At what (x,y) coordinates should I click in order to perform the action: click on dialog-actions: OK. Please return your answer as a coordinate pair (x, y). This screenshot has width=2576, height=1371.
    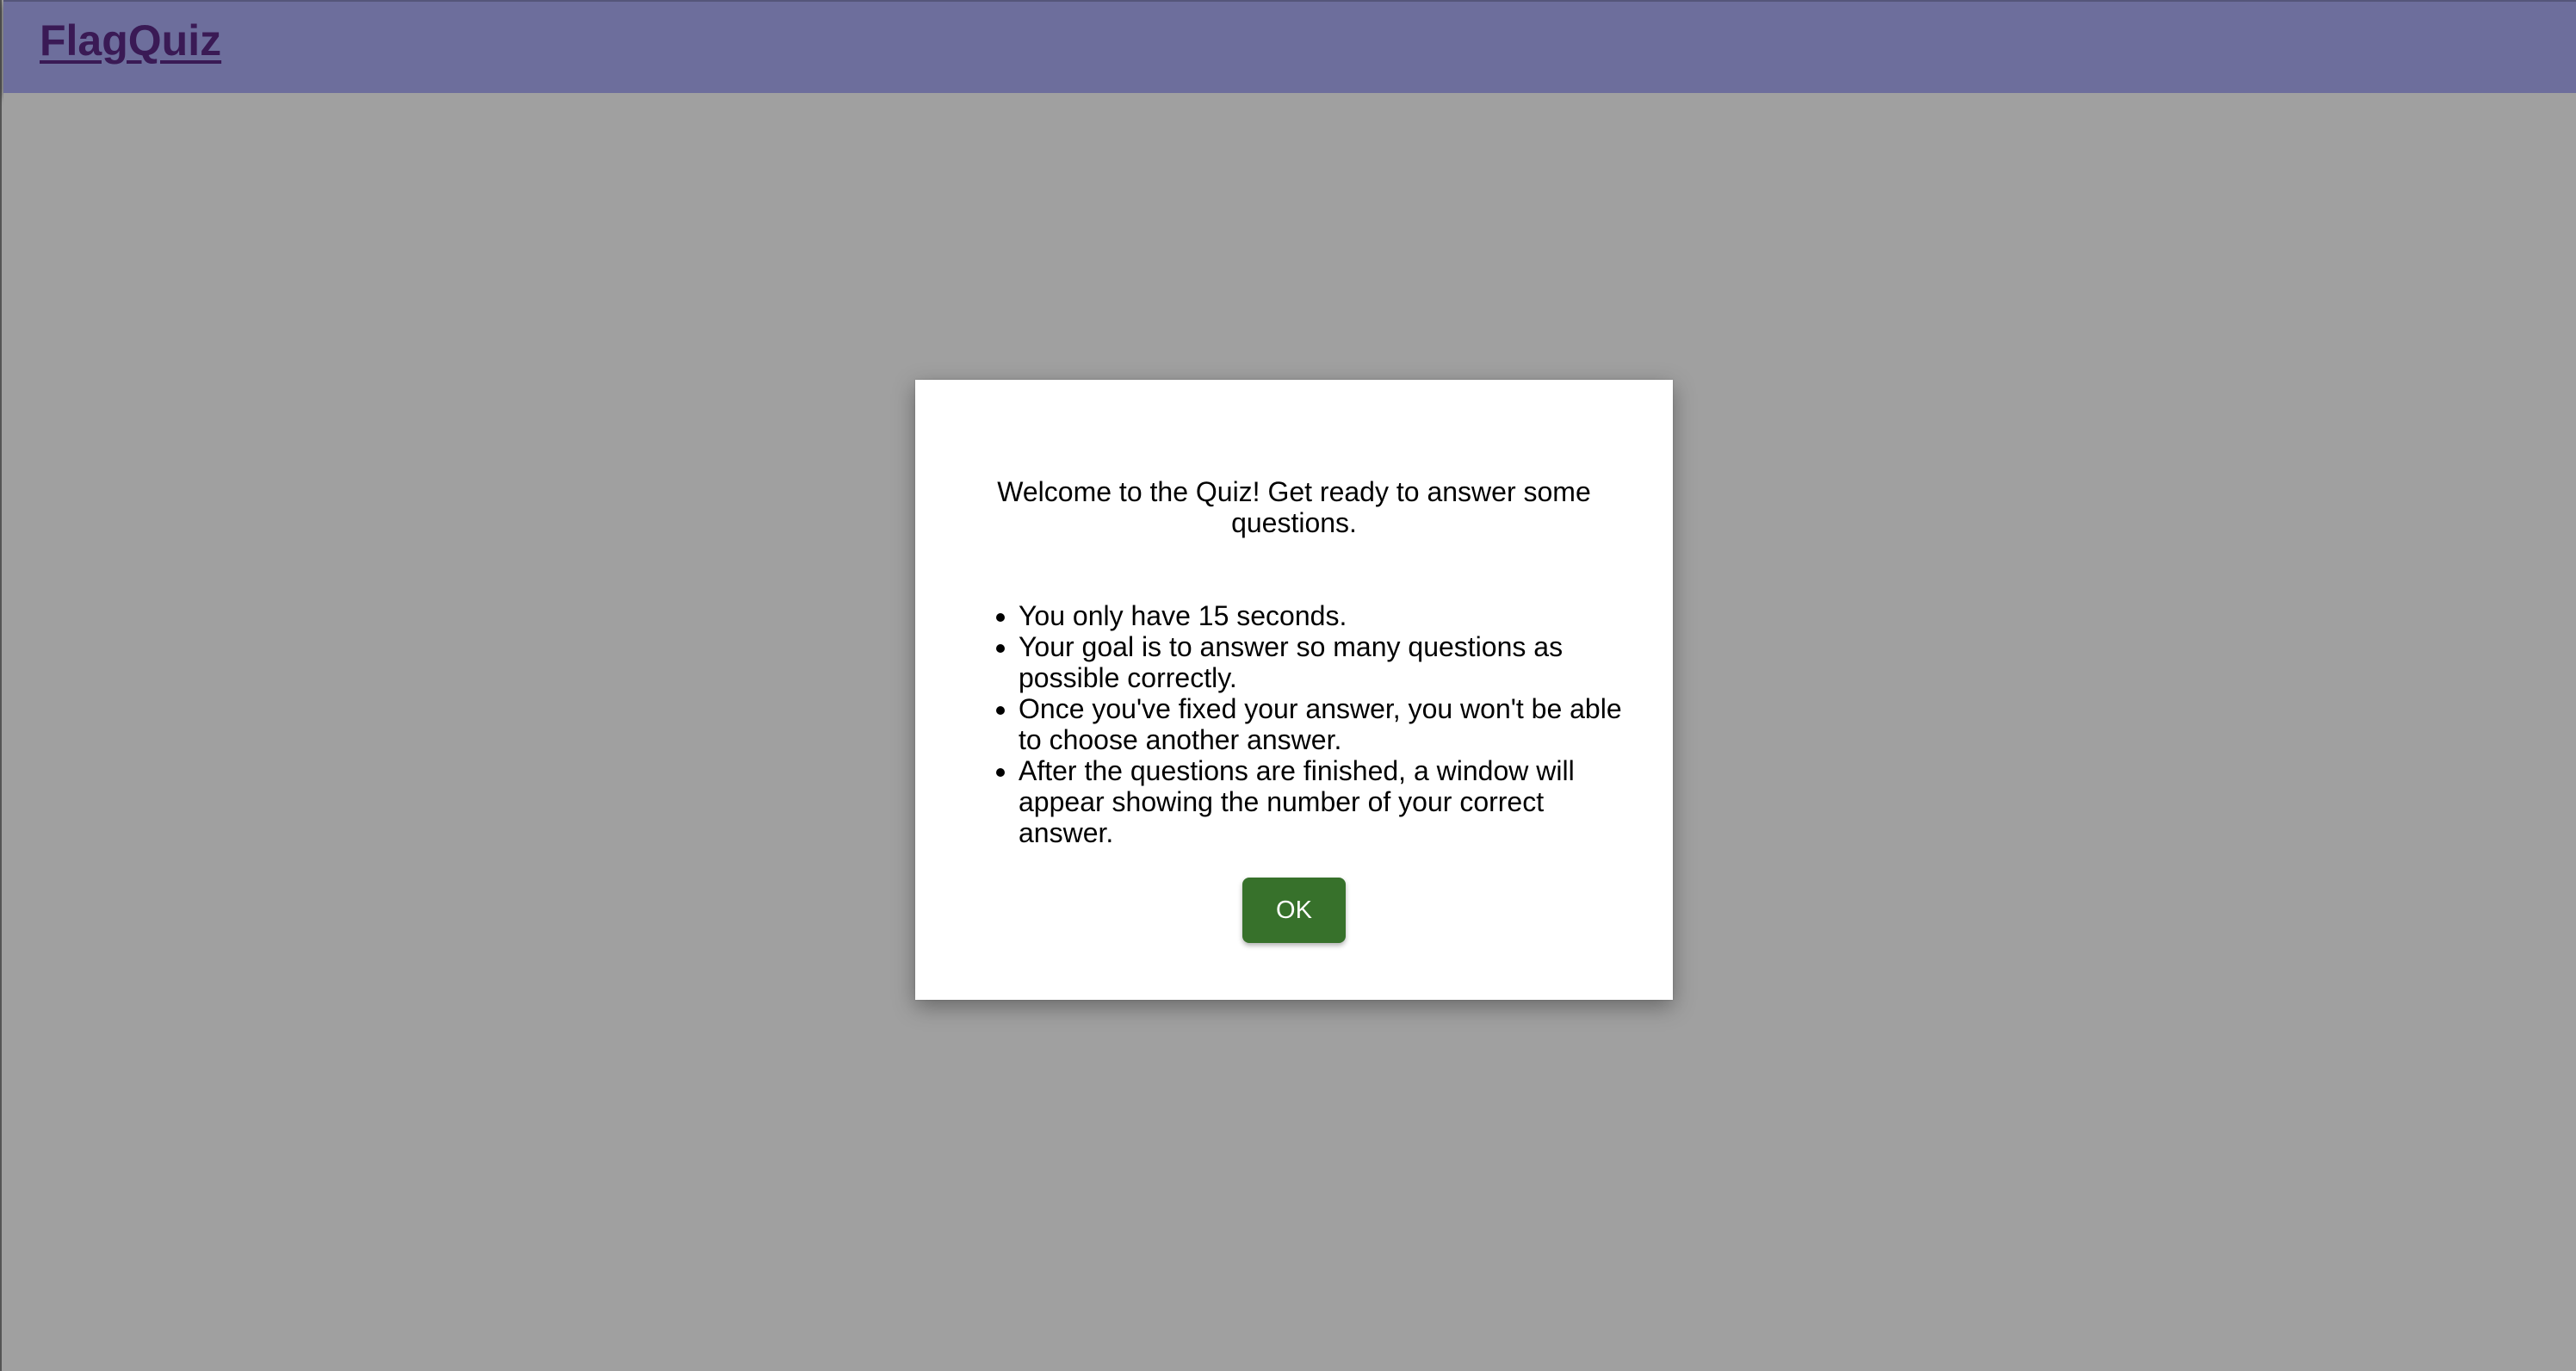
    Looking at the image, I should click on (1294, 910).